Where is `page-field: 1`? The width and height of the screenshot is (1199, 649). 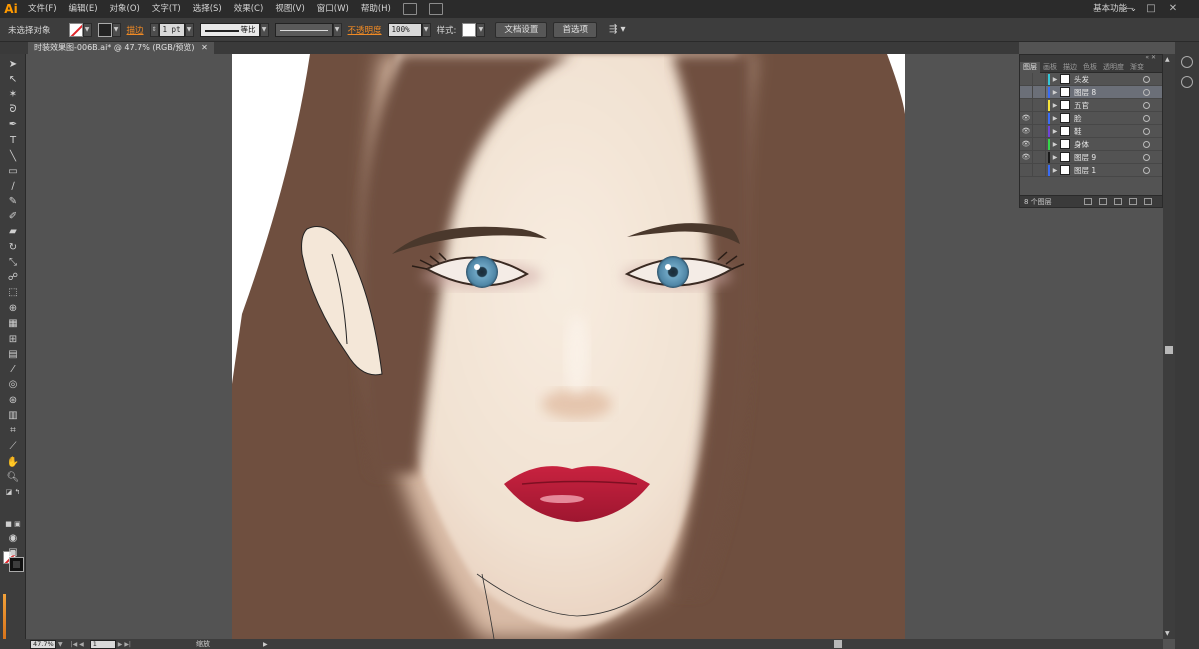
page-field: 1 is located at coordinates (102, 644).